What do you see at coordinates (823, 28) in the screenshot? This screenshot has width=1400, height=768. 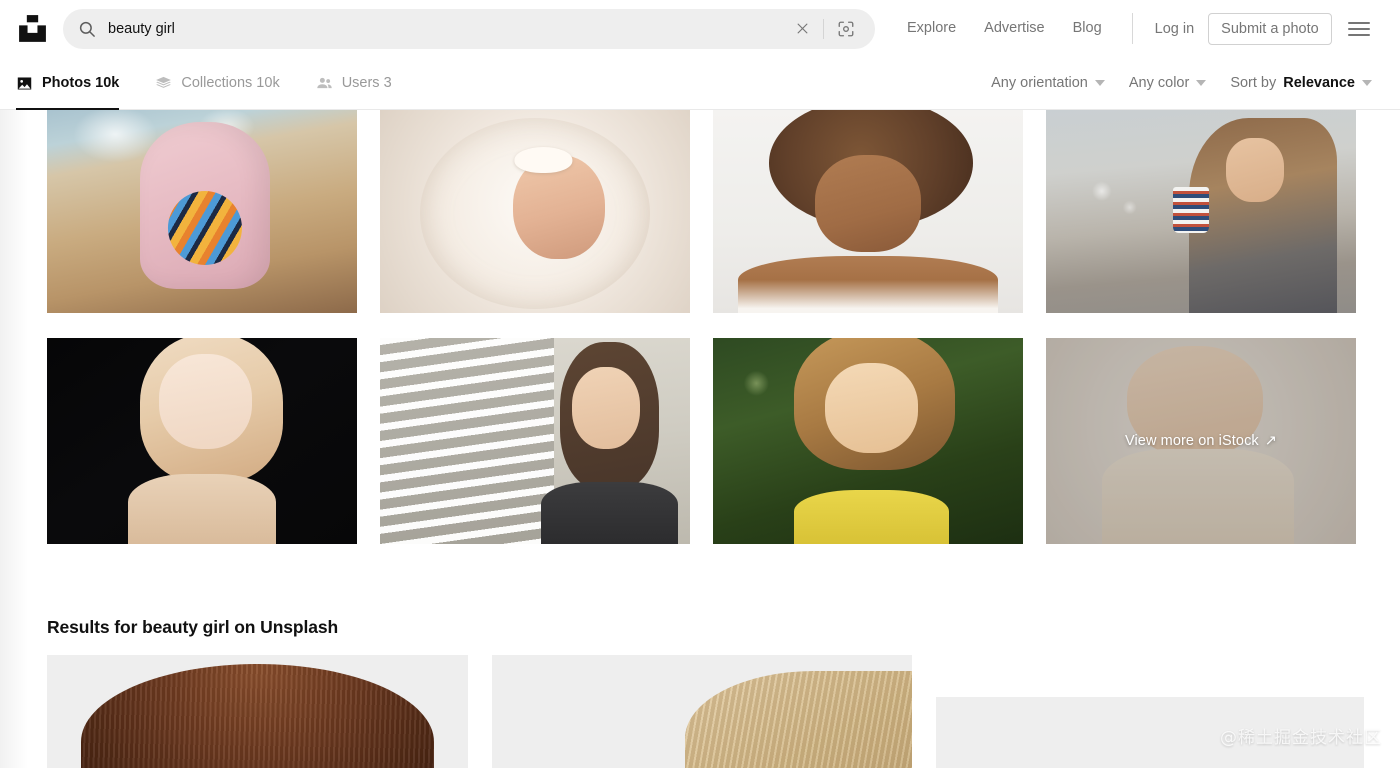 I see `search-divider` at bounding box center [823, 28].